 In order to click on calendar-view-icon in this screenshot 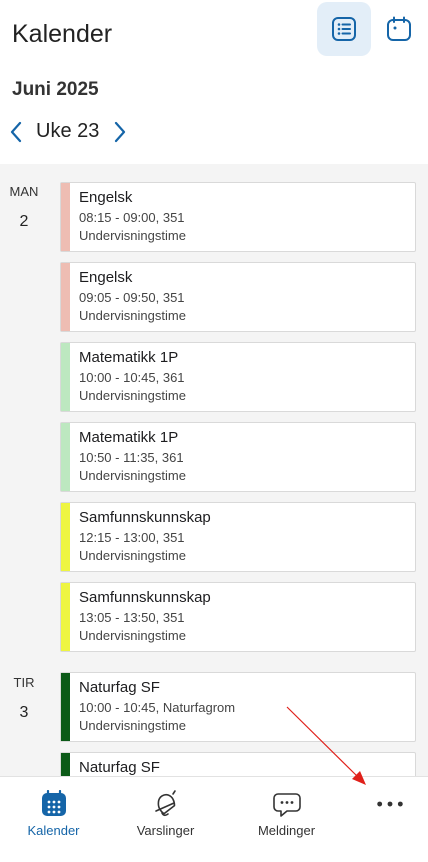, I will do `click(399, 28)`.